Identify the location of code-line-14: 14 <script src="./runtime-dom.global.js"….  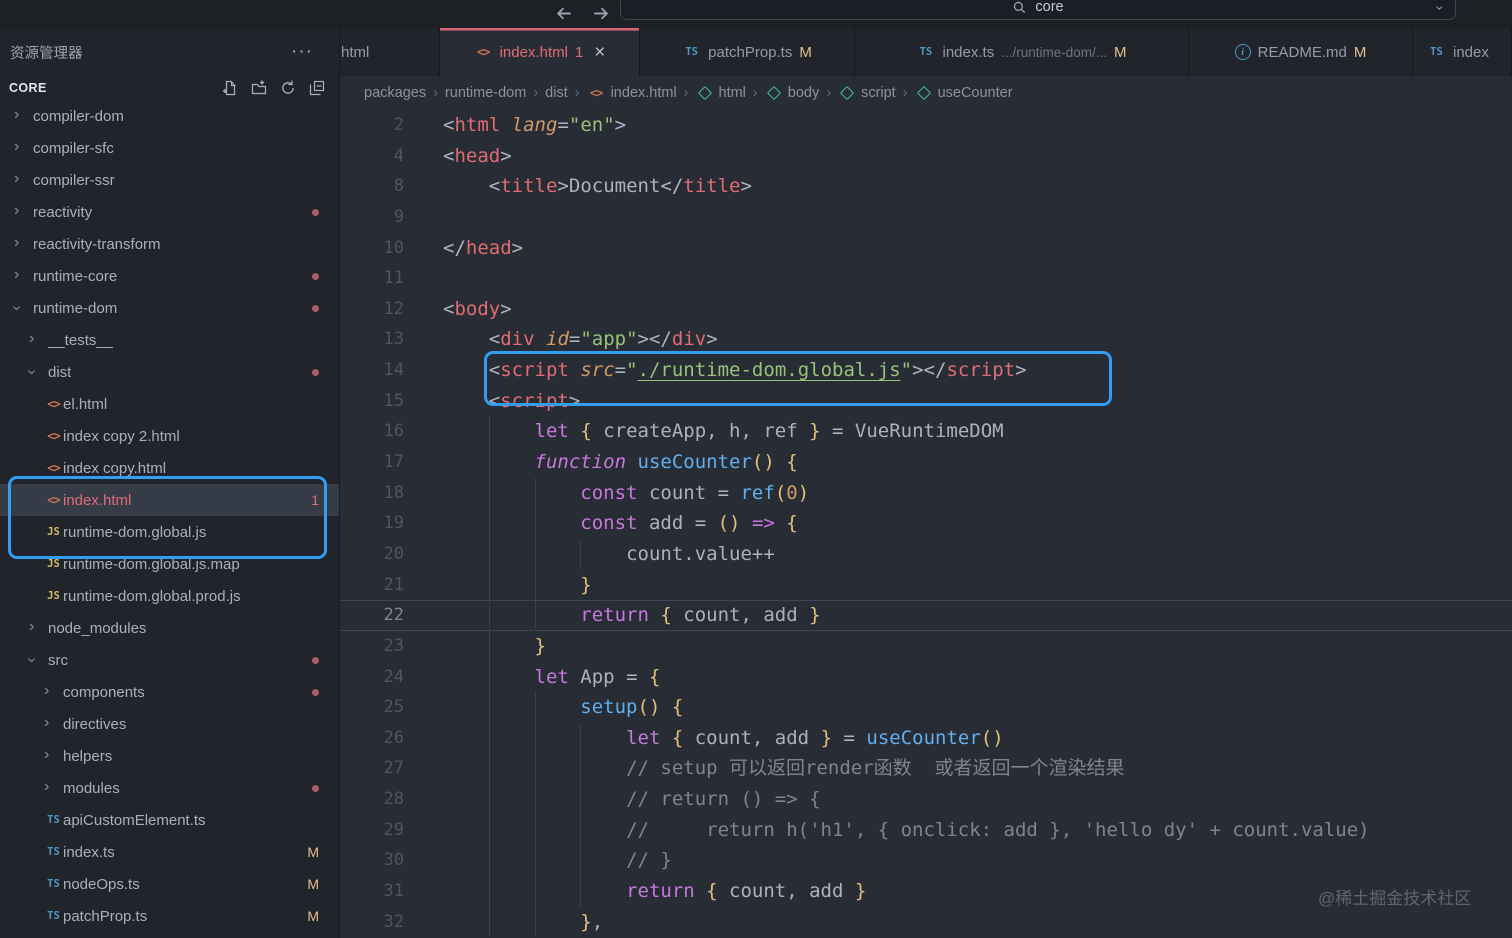
(926, 370).